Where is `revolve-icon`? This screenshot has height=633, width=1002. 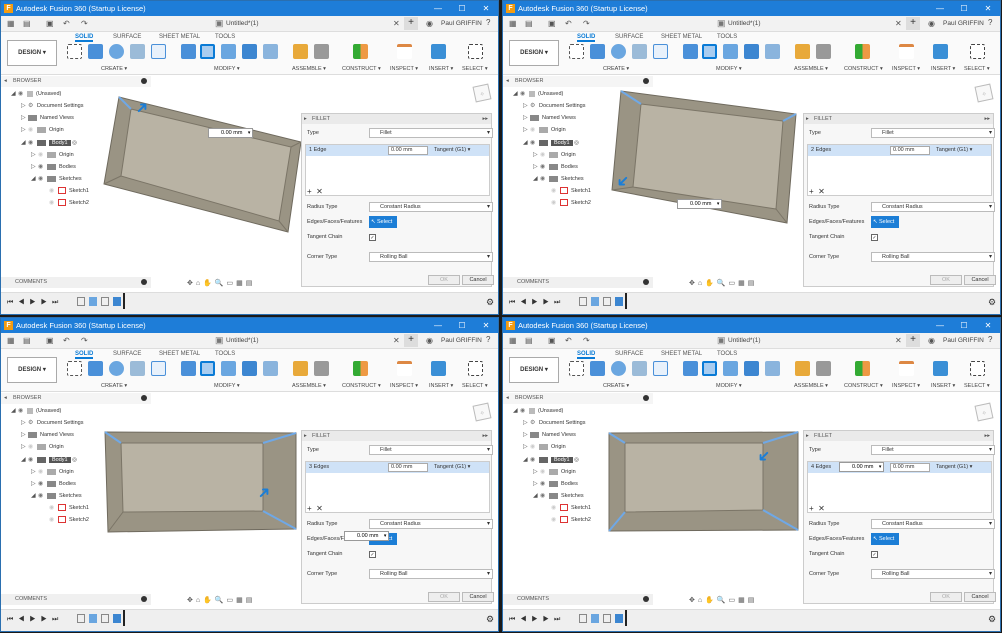 revolve-icon is located at coordinates (618, 368).